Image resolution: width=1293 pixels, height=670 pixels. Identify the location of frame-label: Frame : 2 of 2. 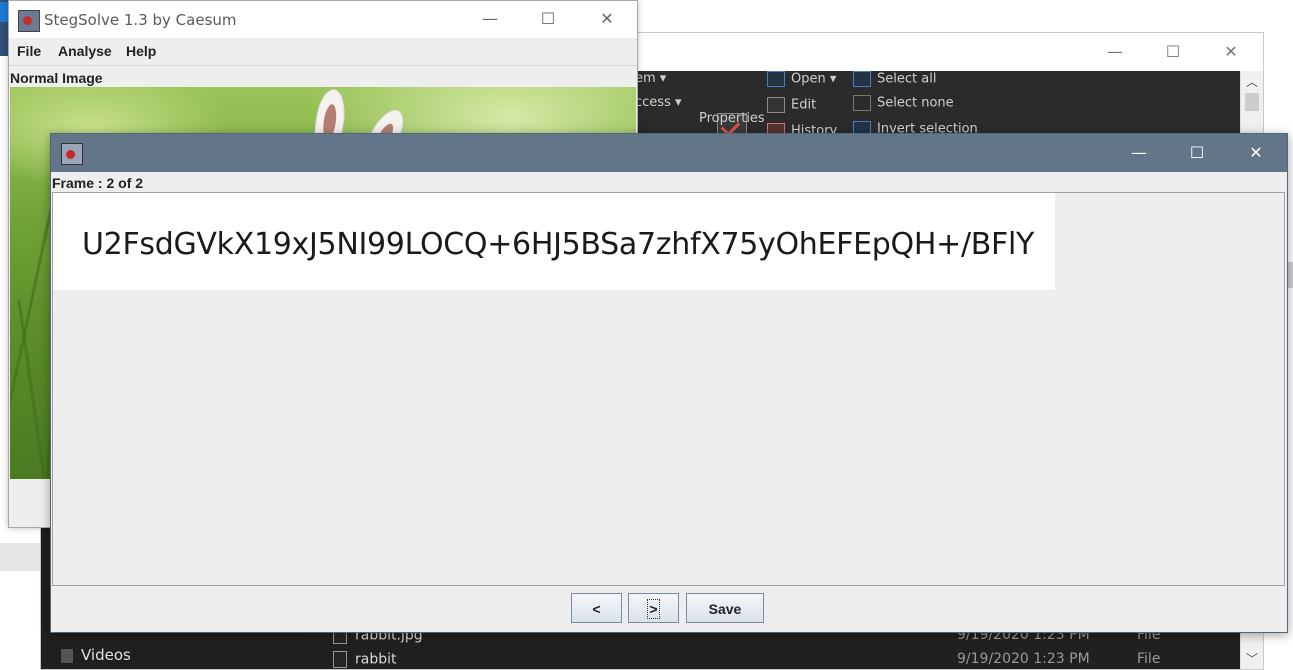
(98, 183).